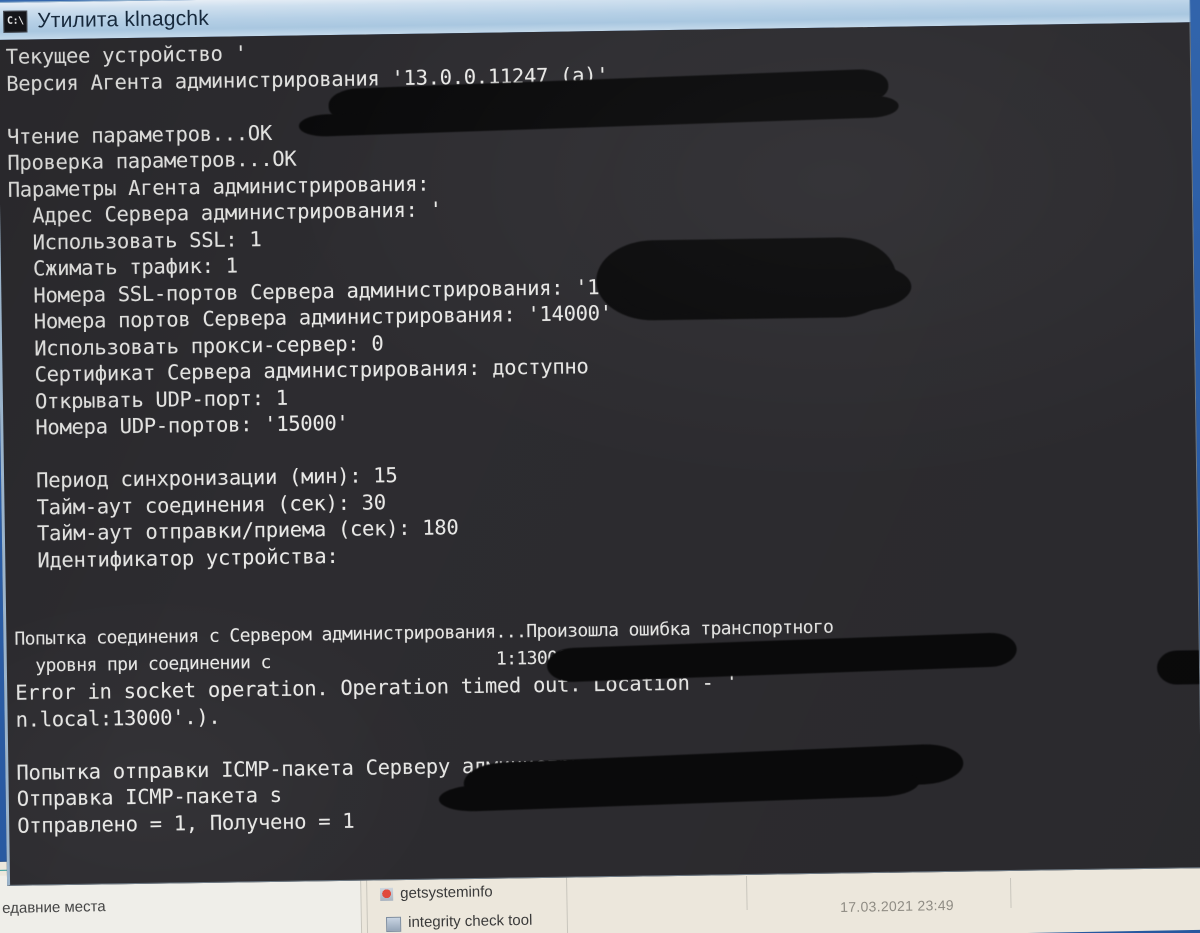  I want to click on list-item-integrity-check-tool: integrity check tool, so click(470, 921).